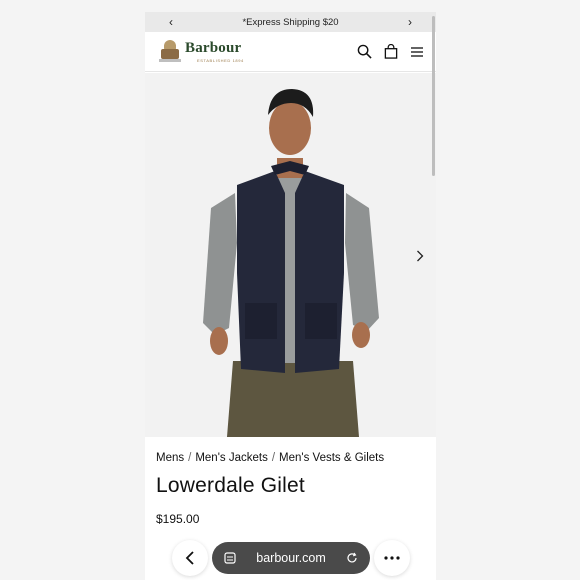 The image size is (580, 580). Describe the element at coordinates (352, 558) in the screenshot. I see `reload-icon` at that location.